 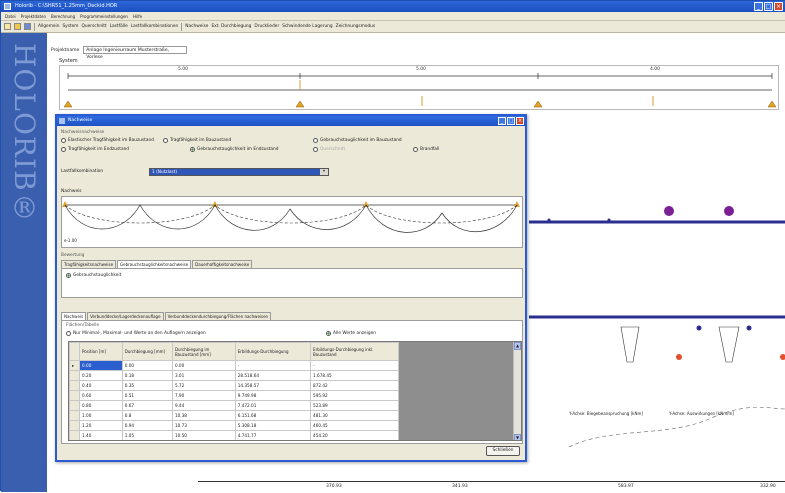 I want to click on toolbar-deflection: Ext. Durchbiegung, so click(x=231, y=26).